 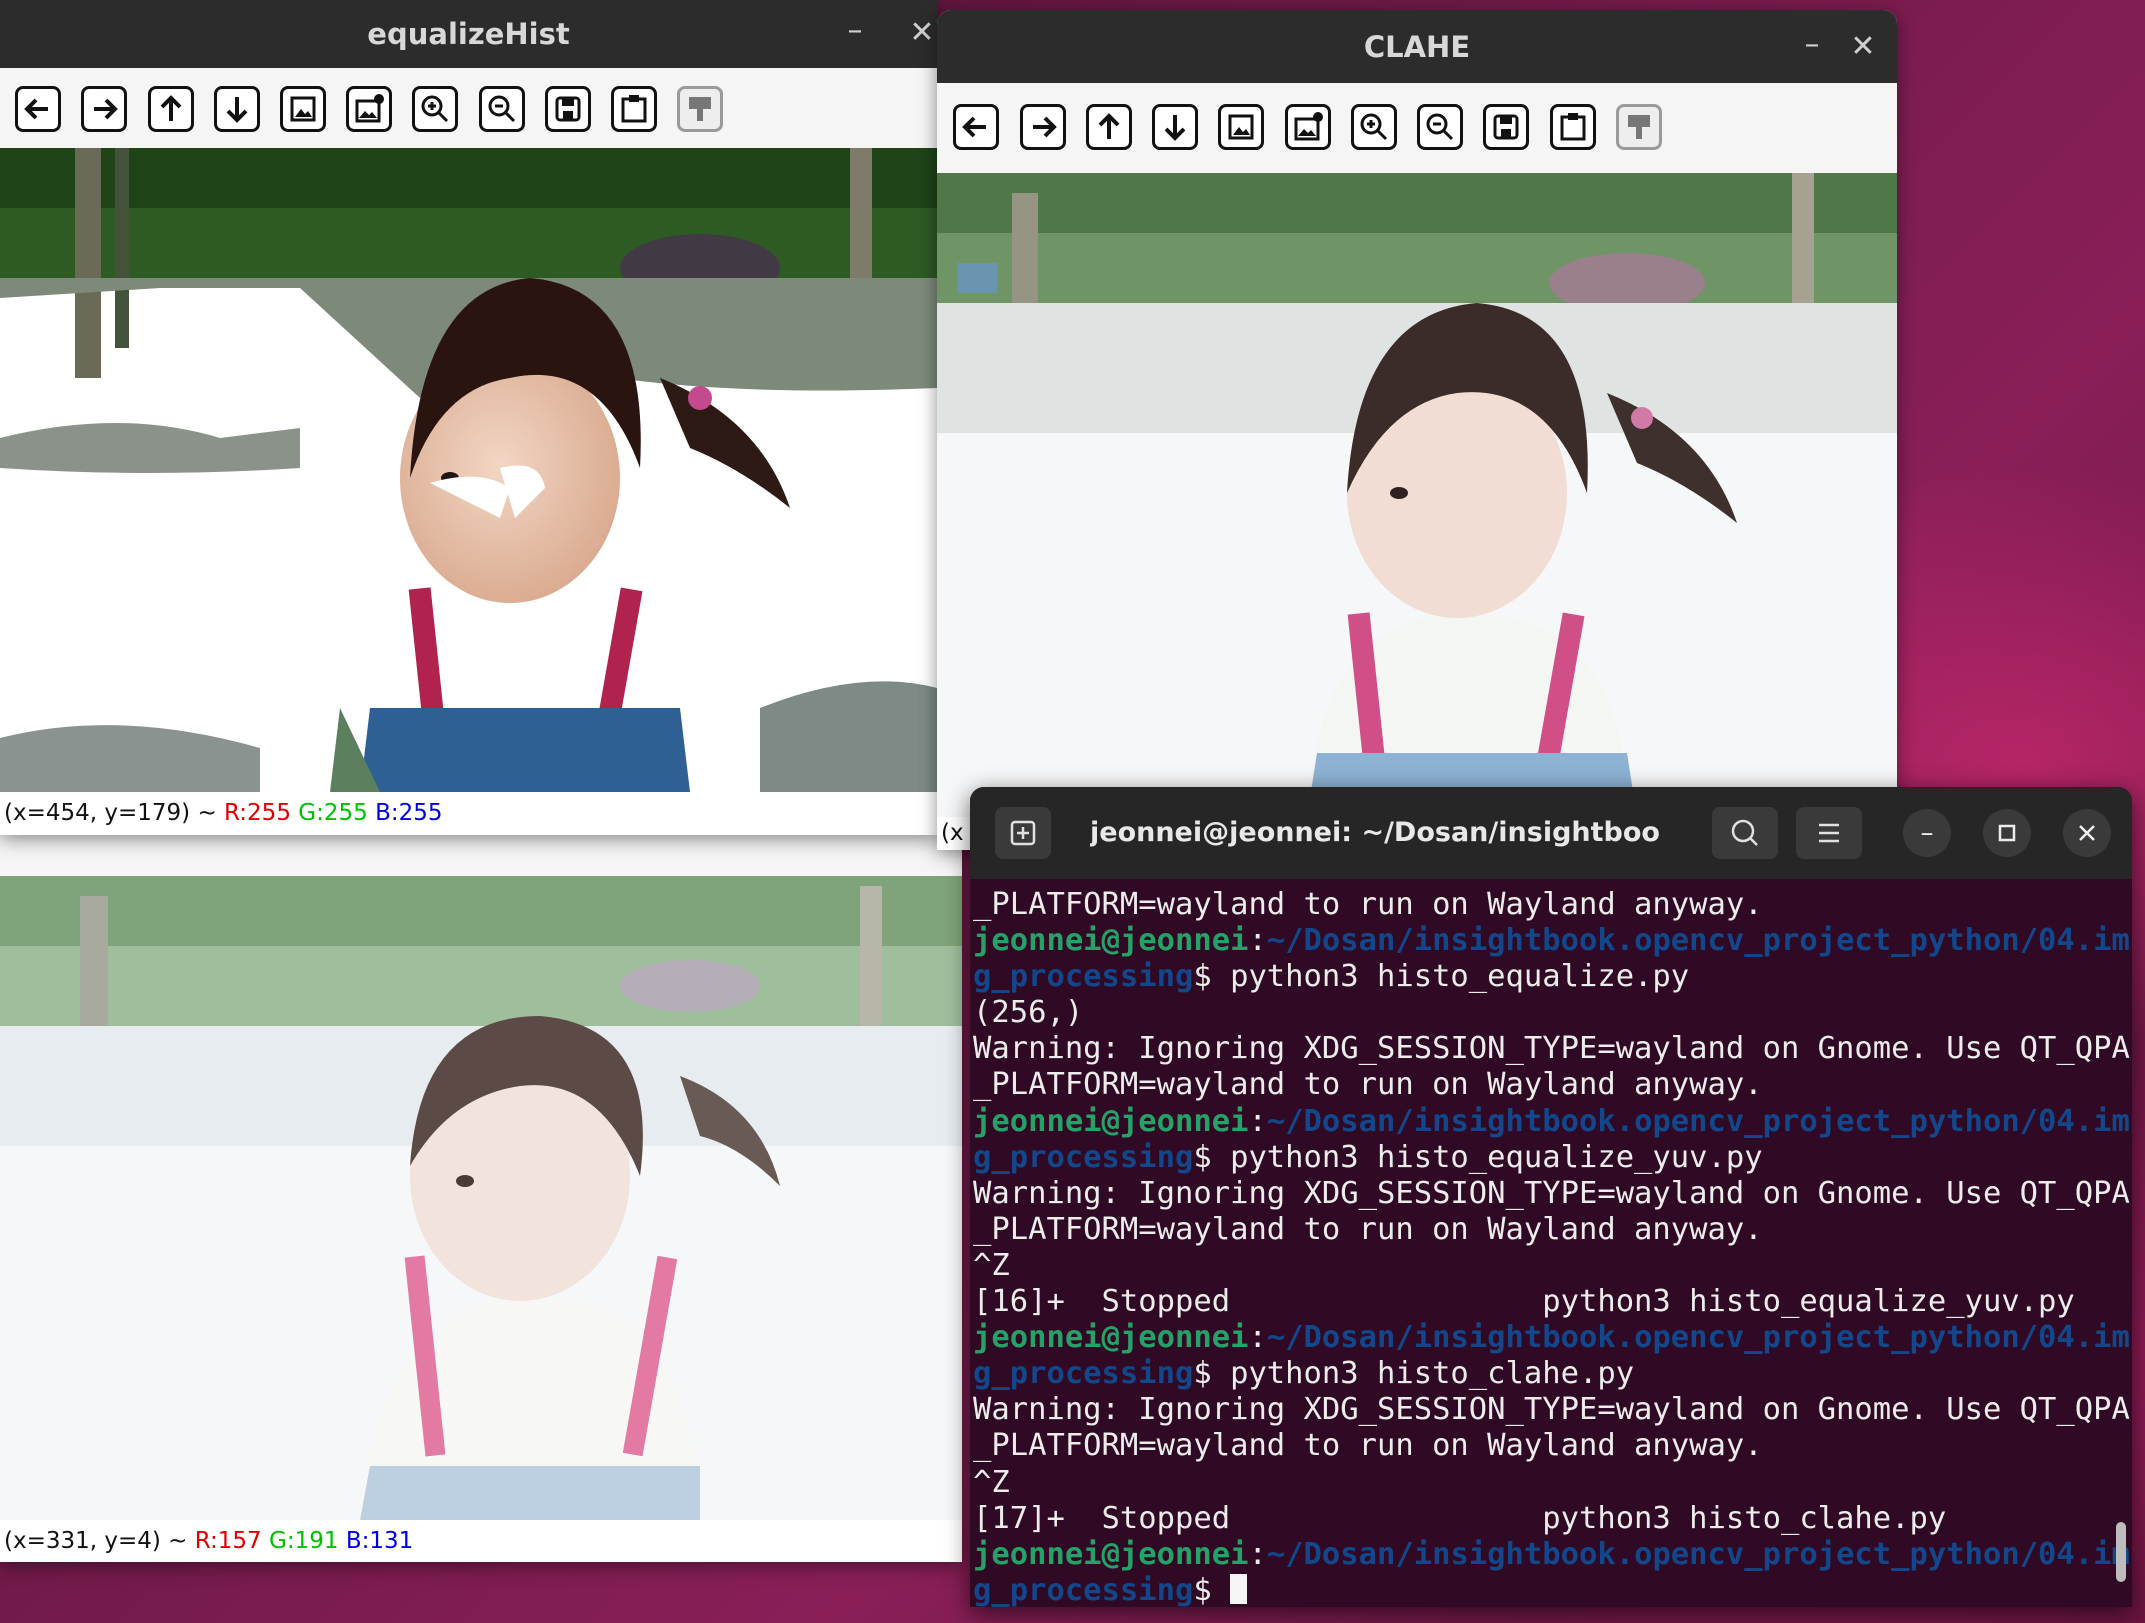 What do you see at coordinates (409, 813) in the screenshot?
I see `equalizehist-status-b: B:255` at bounding box center [409, 813].